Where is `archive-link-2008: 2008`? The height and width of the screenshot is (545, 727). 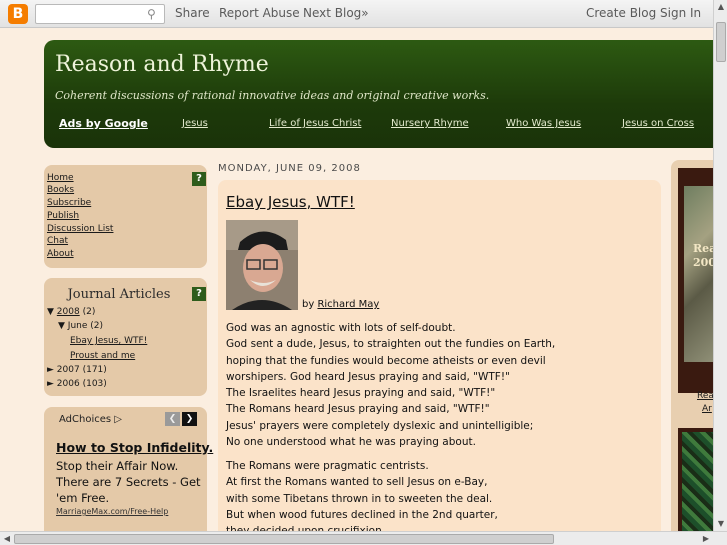
archive-link-2008: 2008 is located at coordinates (68, 312).